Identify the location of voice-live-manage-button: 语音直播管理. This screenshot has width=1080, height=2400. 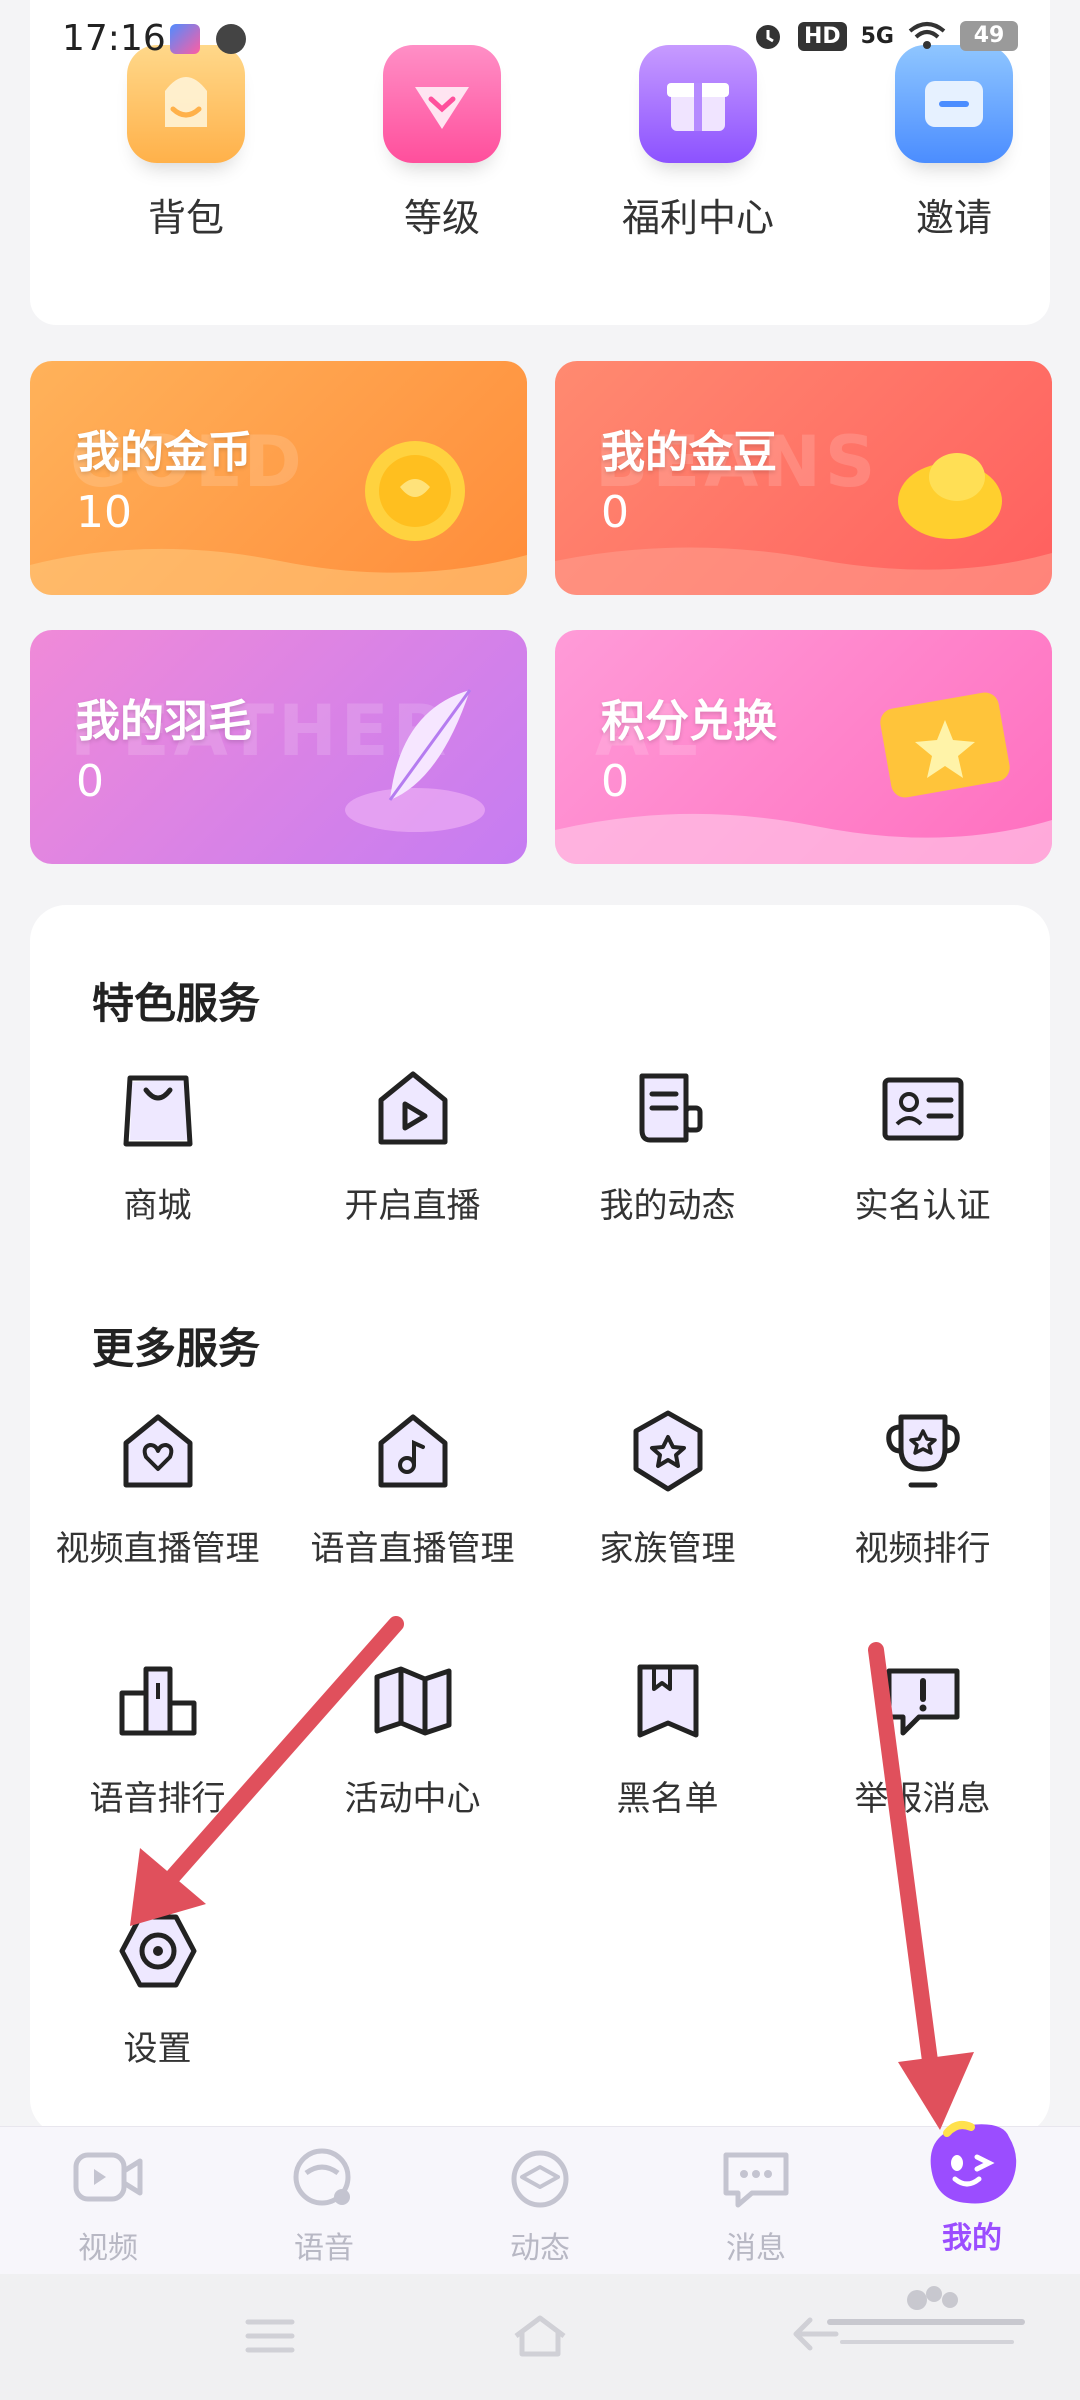
(412, 1486).